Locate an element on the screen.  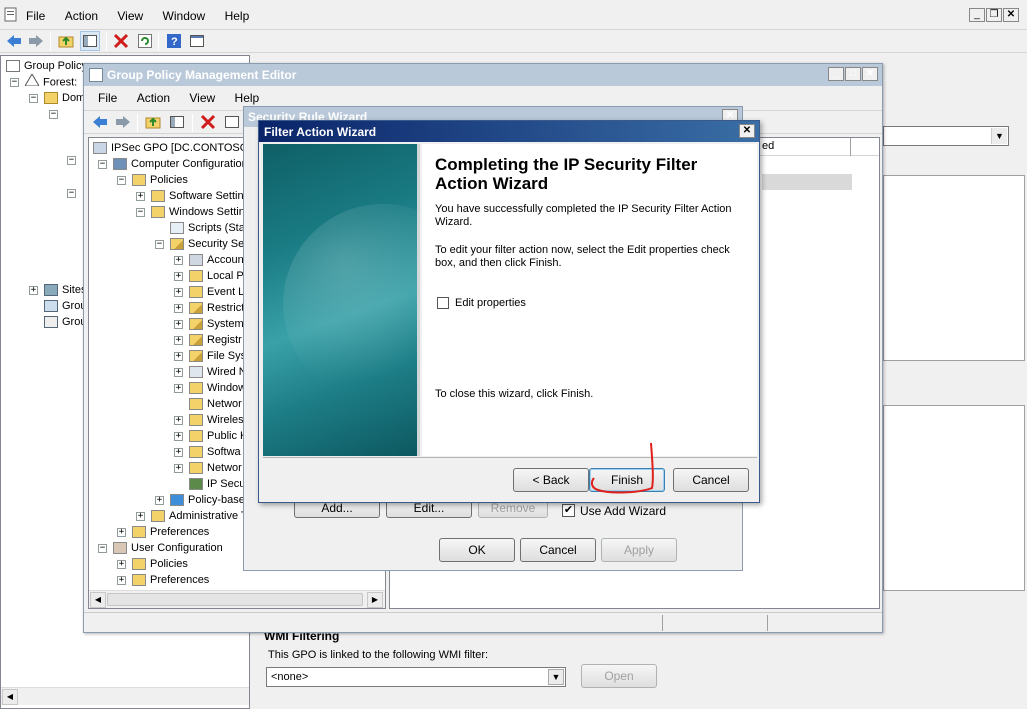
gpme-properties-icon is located at coordinates (232, 122).